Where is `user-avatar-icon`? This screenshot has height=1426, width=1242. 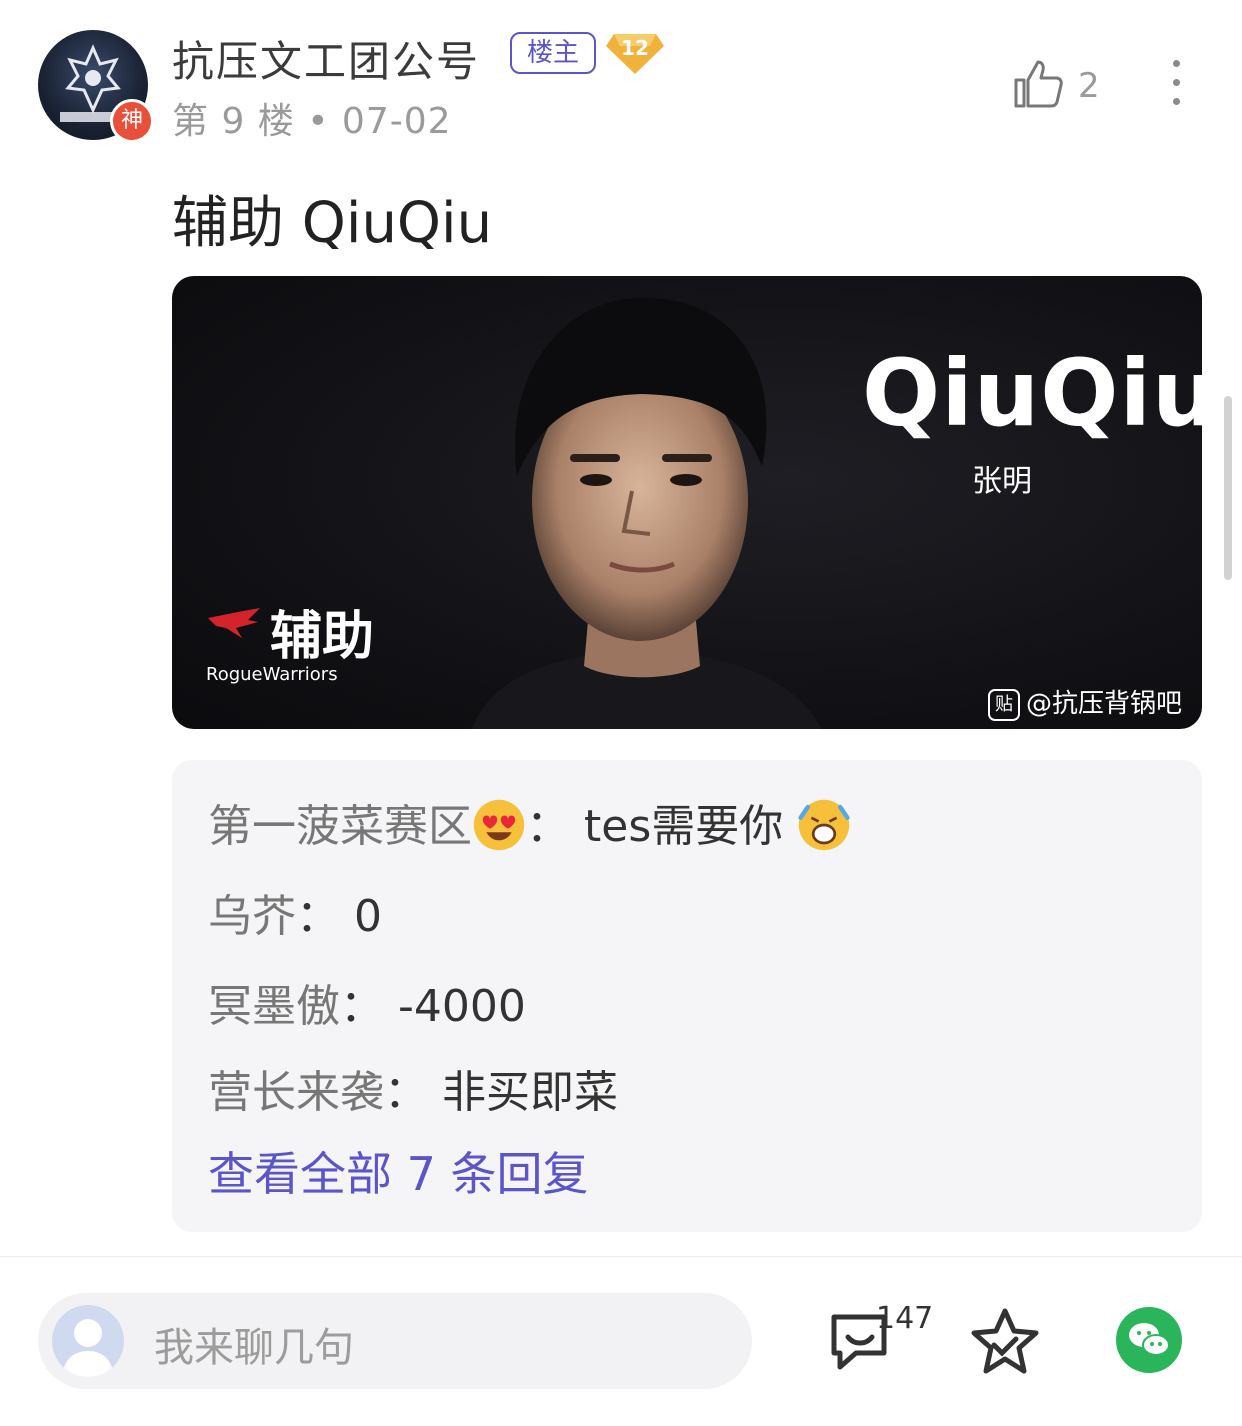 user-avatar-icon is located at coordinates (88, 1341).